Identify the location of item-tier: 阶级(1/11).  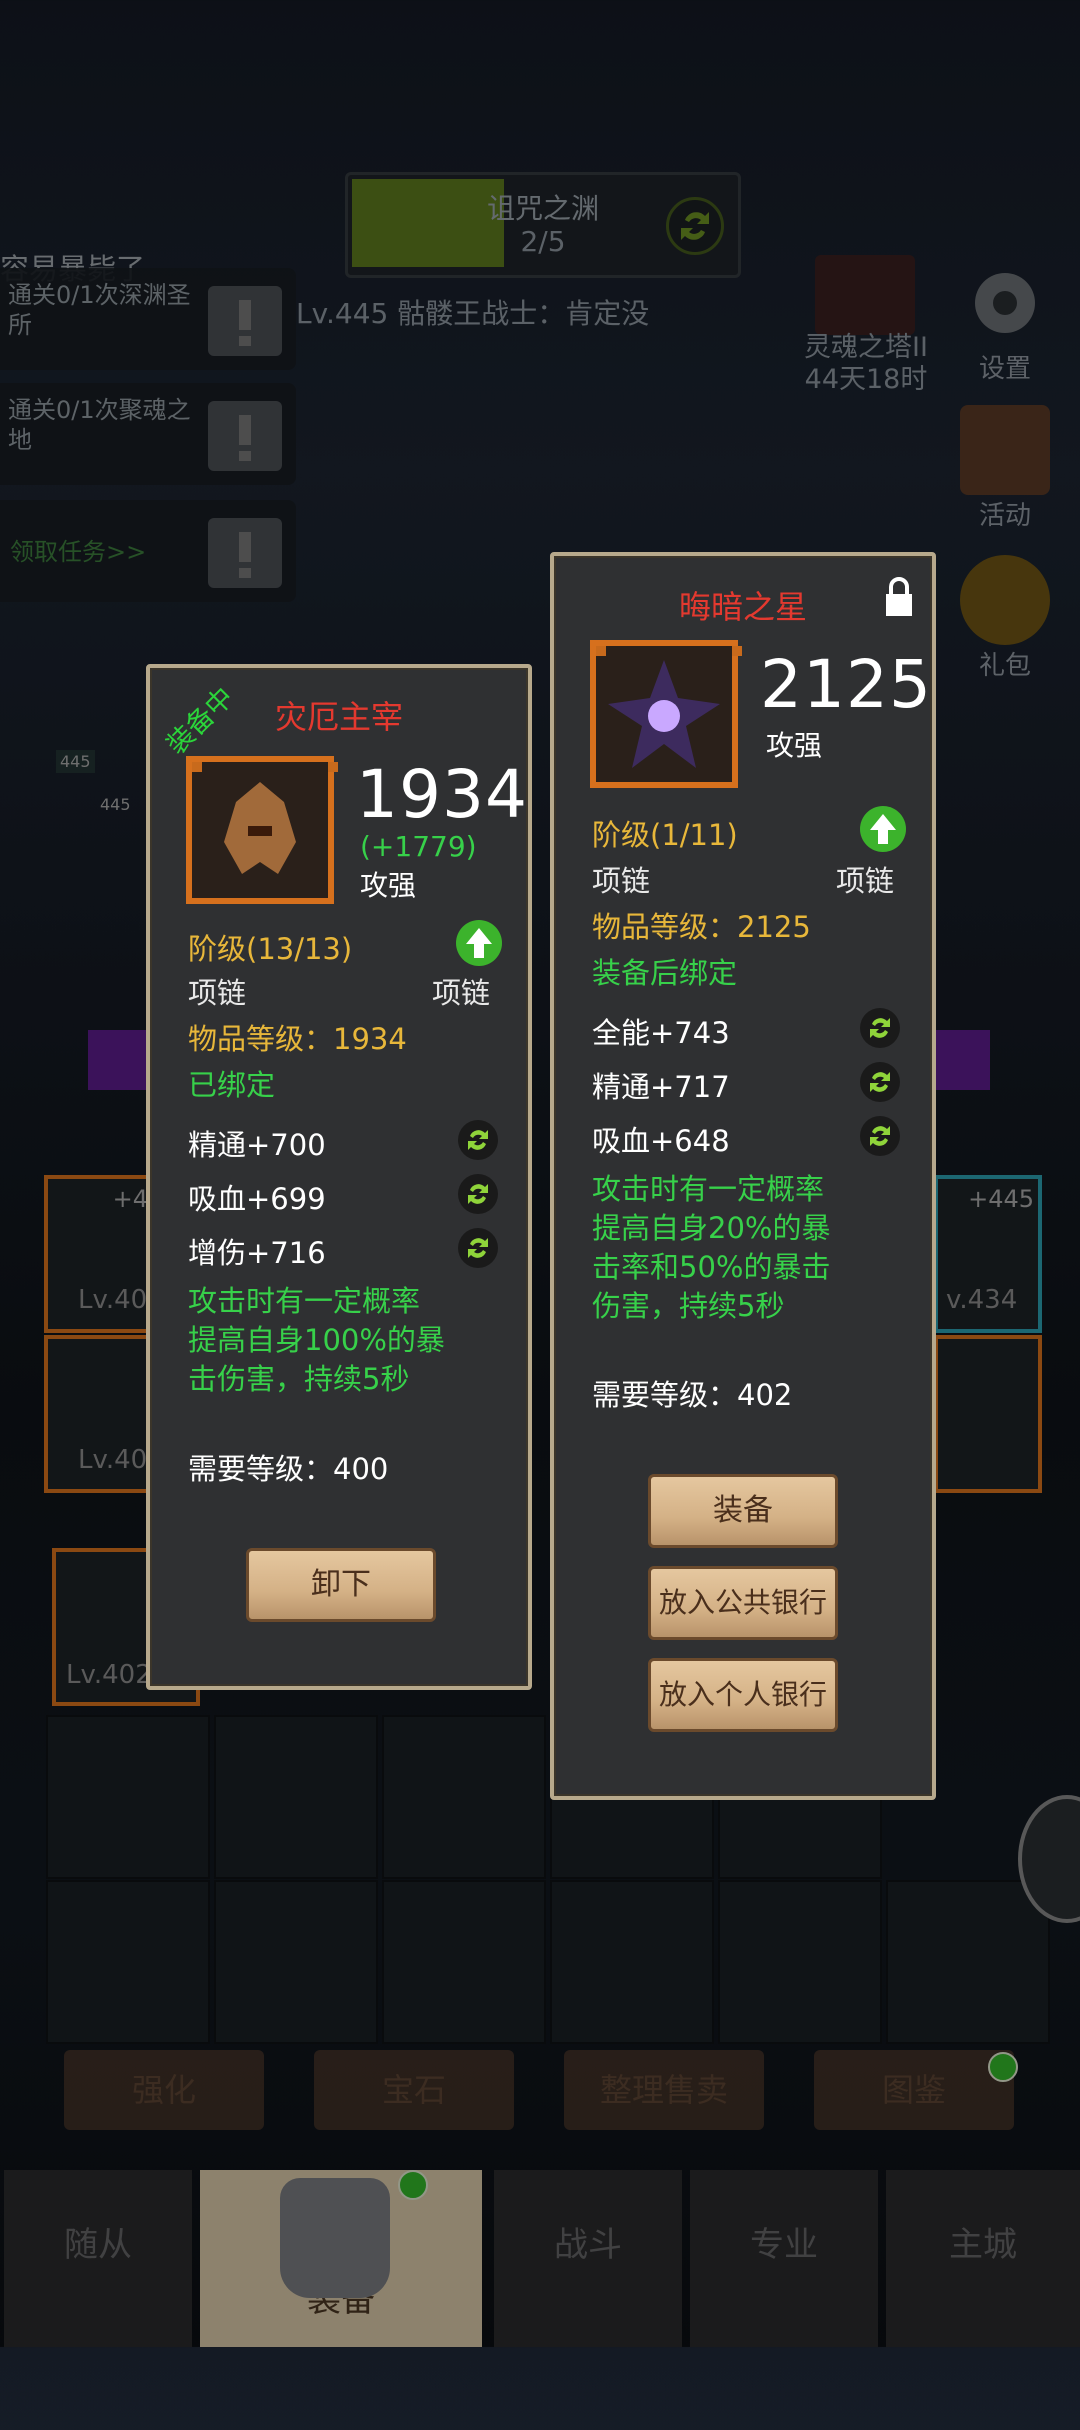
(665, 835).